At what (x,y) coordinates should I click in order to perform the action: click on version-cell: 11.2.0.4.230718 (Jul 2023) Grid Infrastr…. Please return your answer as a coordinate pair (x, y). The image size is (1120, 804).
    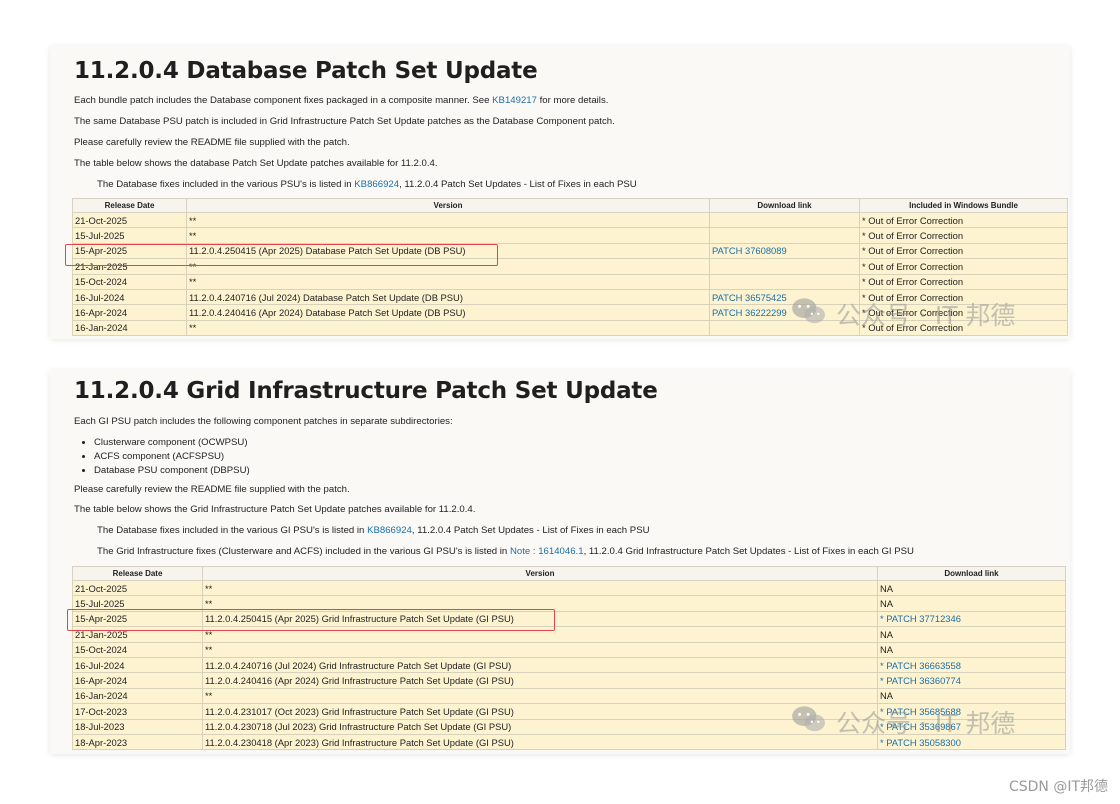
    Looking at the image, I should click on (540, 726).